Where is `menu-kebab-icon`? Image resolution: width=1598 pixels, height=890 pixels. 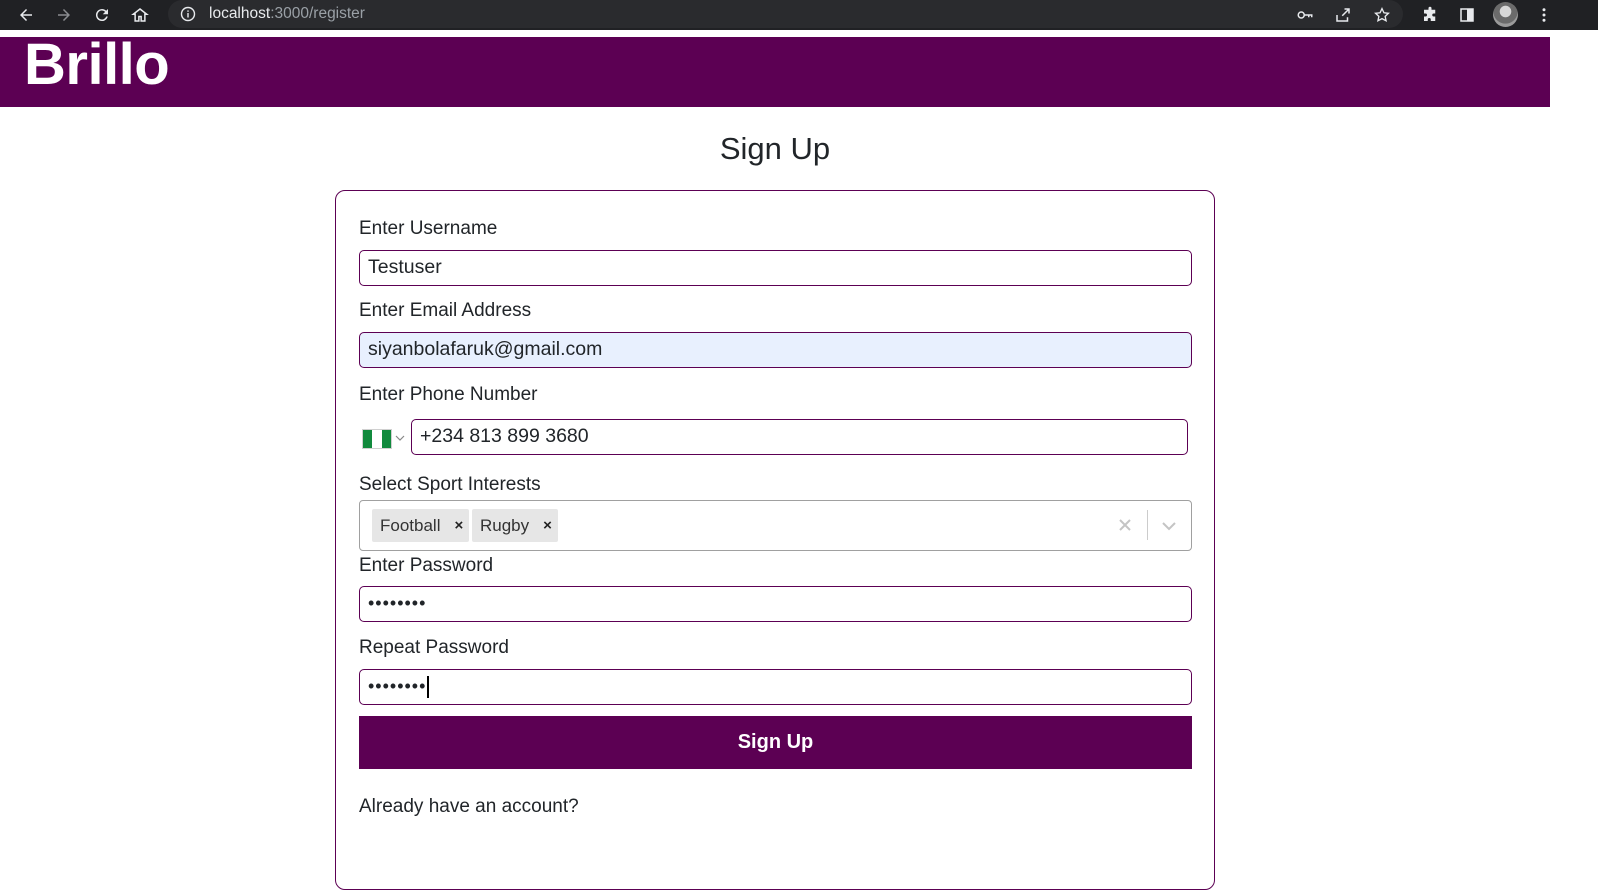
menu-kebab-icon is located at coordinates (1544, 15).